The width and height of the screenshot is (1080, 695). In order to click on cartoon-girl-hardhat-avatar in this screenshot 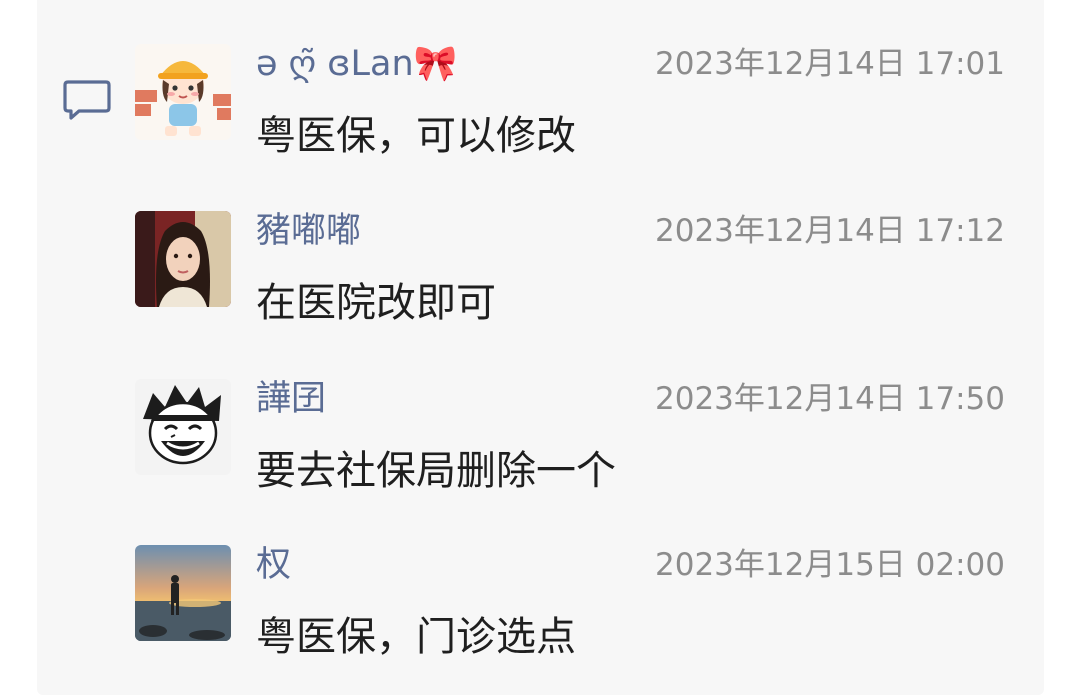, I will do `click(183, 92)`.